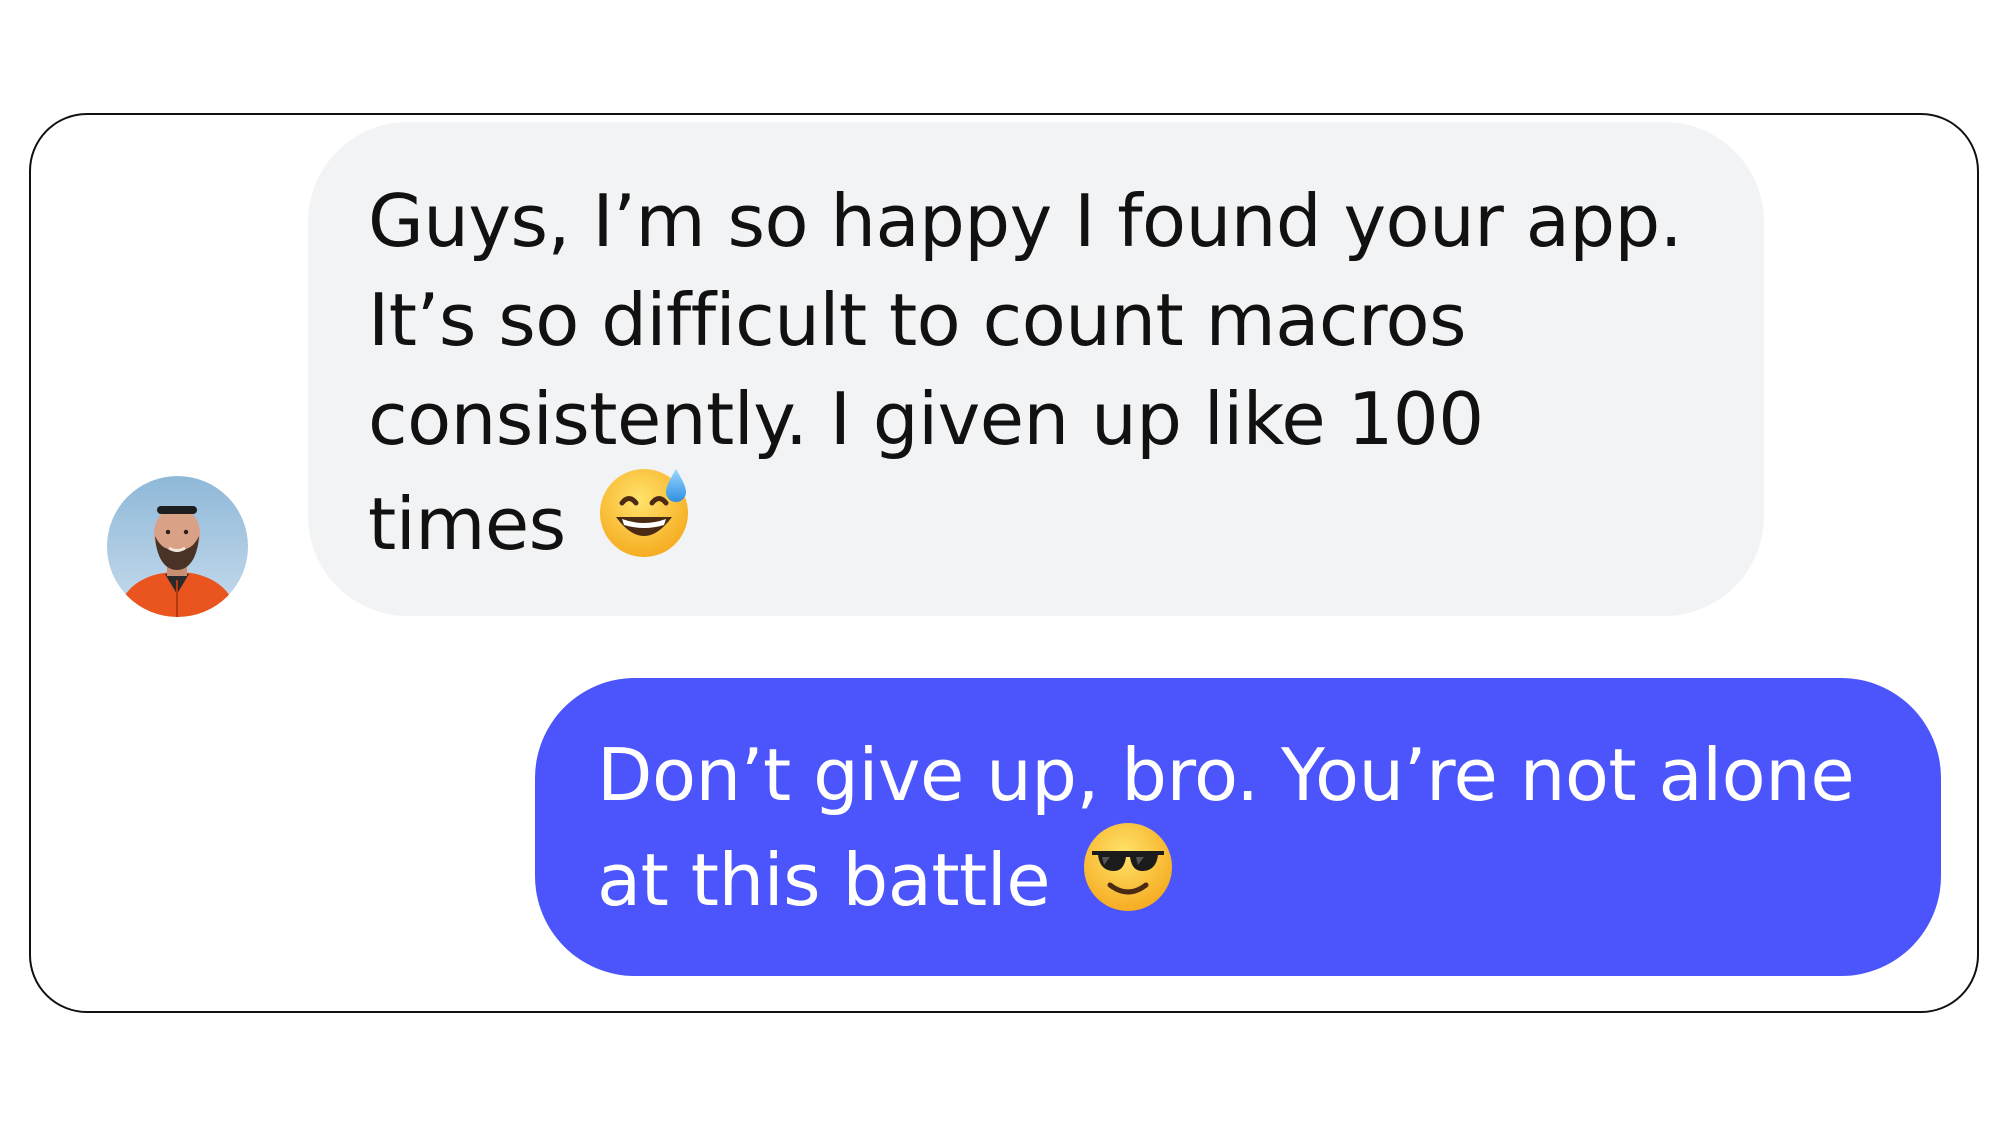  What do you see at coordinates (1239, 884) in the screenshot?
I see `message-line-last: at this battle` at bounding box center [1239, 884].